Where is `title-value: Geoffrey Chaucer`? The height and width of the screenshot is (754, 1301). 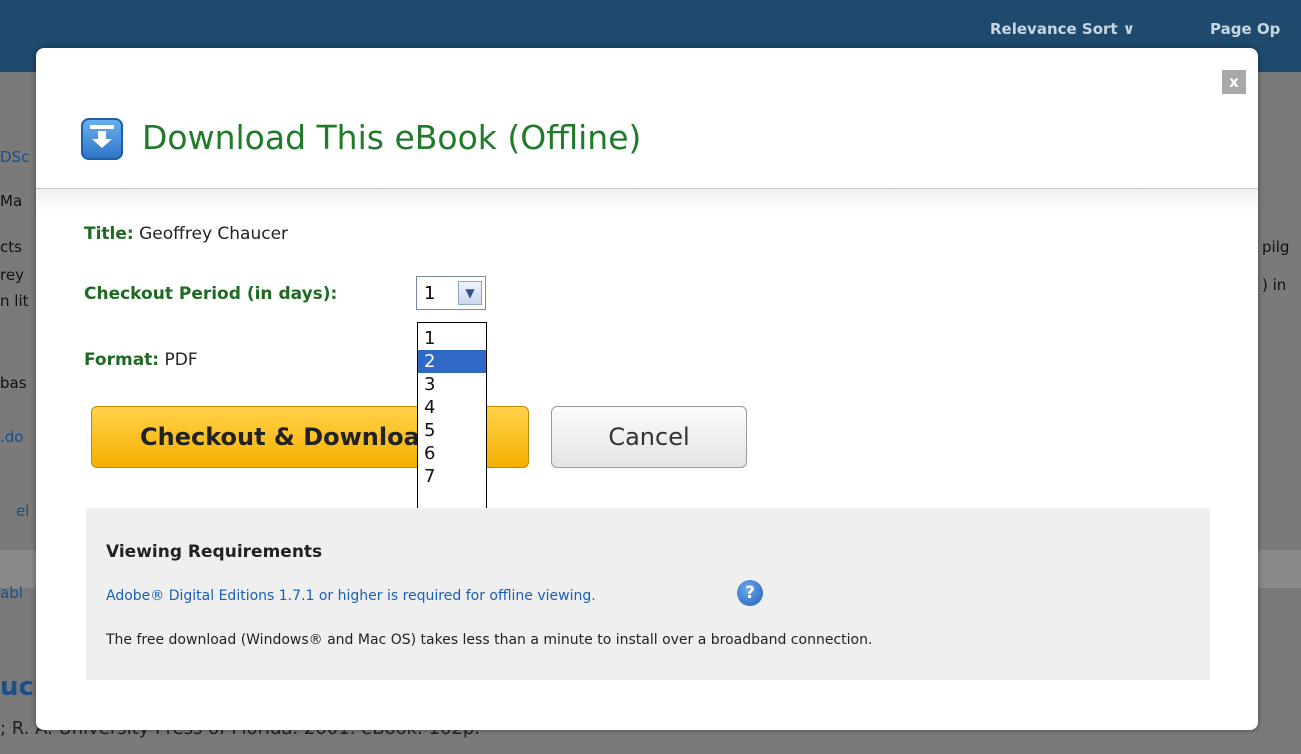 title-value: Geoffrey Chaucer is located at coordinates (214, 234).